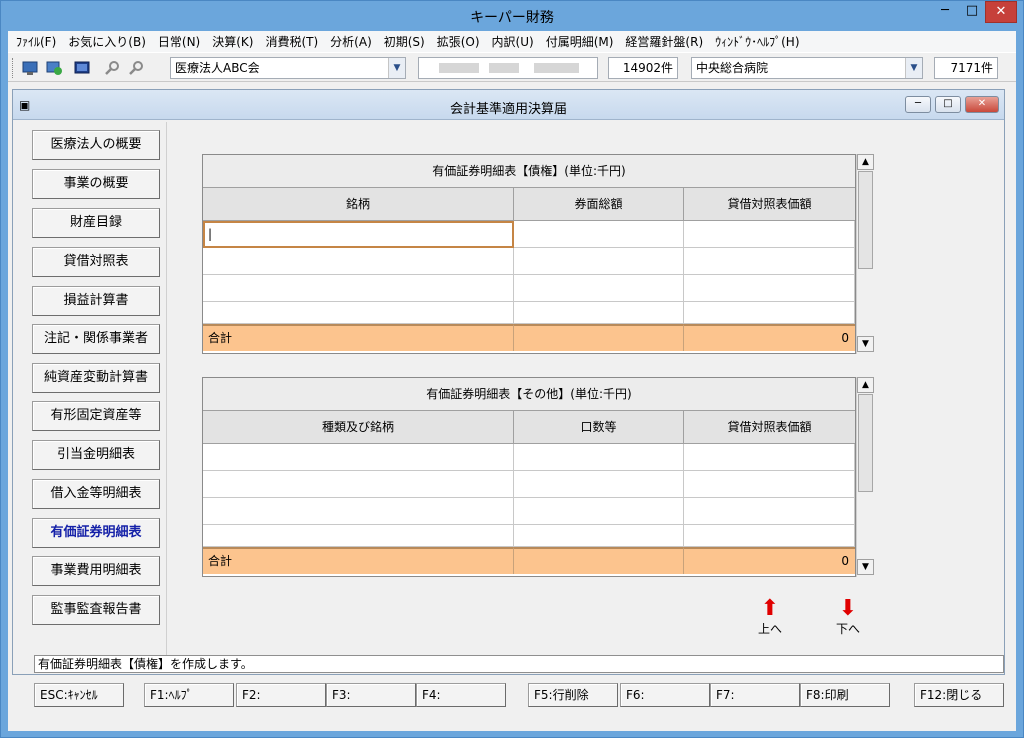  What do you see at coordinates (458, 41) in the screenshot?
I see `menu-extension: 拡張(O)` at bounding box center [458, 41].